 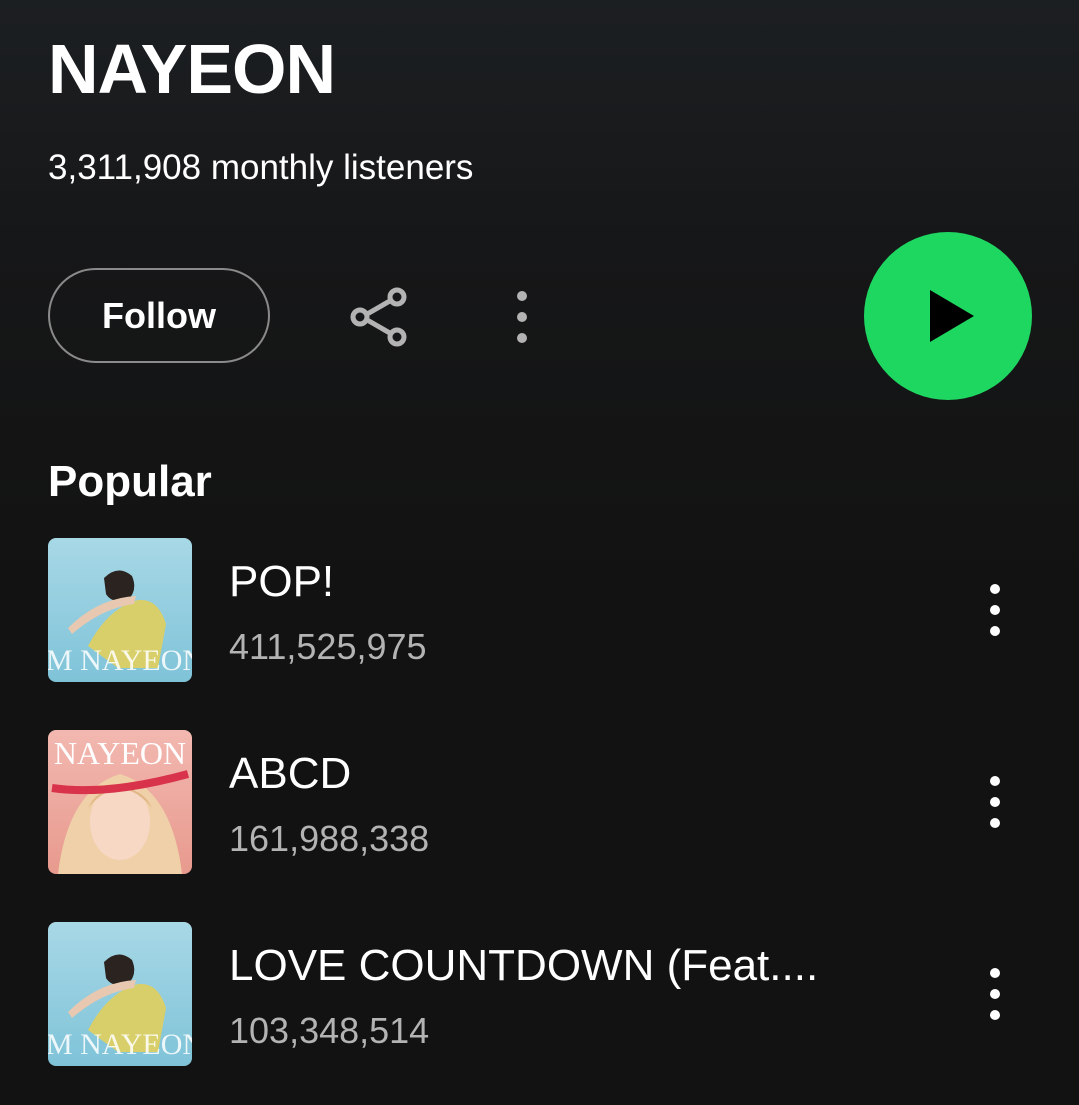 I want to click on track-play-count: 103,348,514, so click(x=329, y=1030).